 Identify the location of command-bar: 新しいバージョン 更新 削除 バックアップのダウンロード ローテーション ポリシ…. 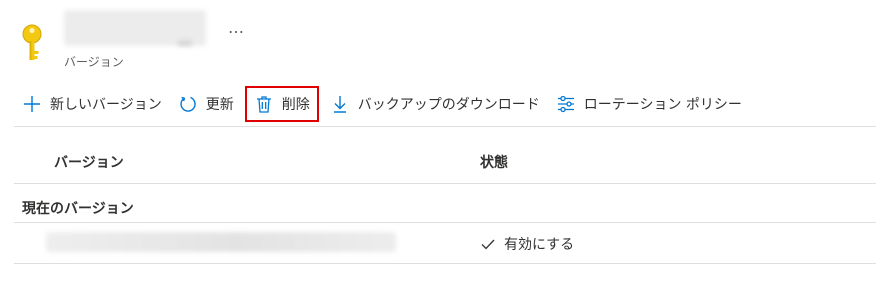
(382, 104).